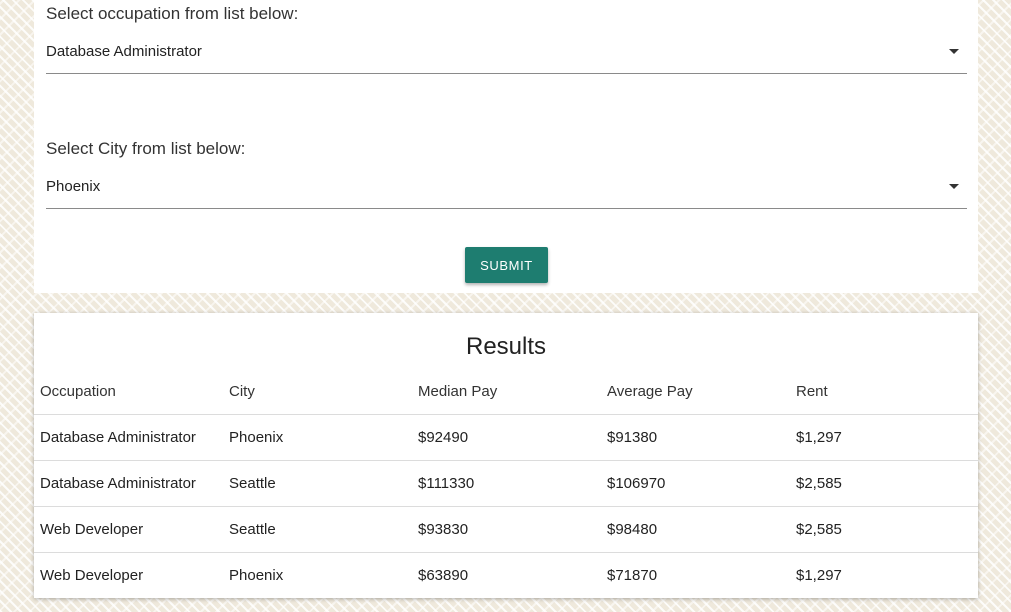  Describe the element at coordinates (506, 54) in the screenshot. I see `occupation-select: Database Administrator` at that location.